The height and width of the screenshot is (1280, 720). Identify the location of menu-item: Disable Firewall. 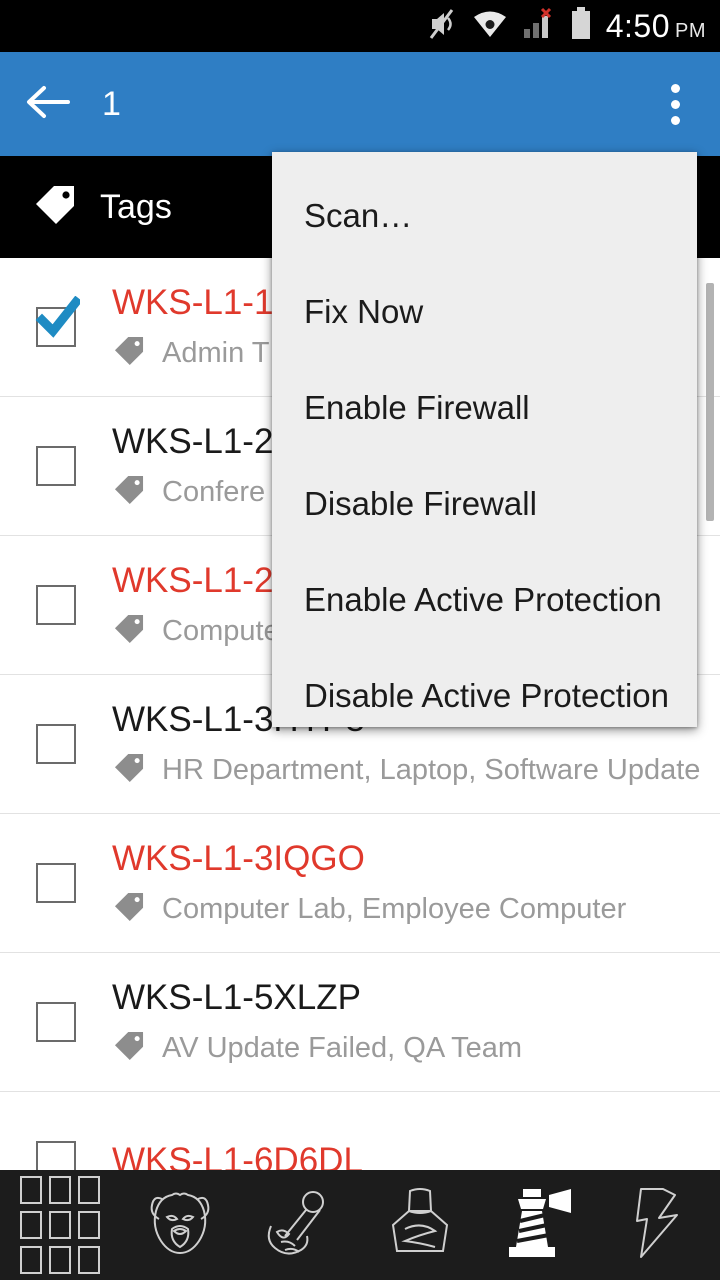
(484, 504).